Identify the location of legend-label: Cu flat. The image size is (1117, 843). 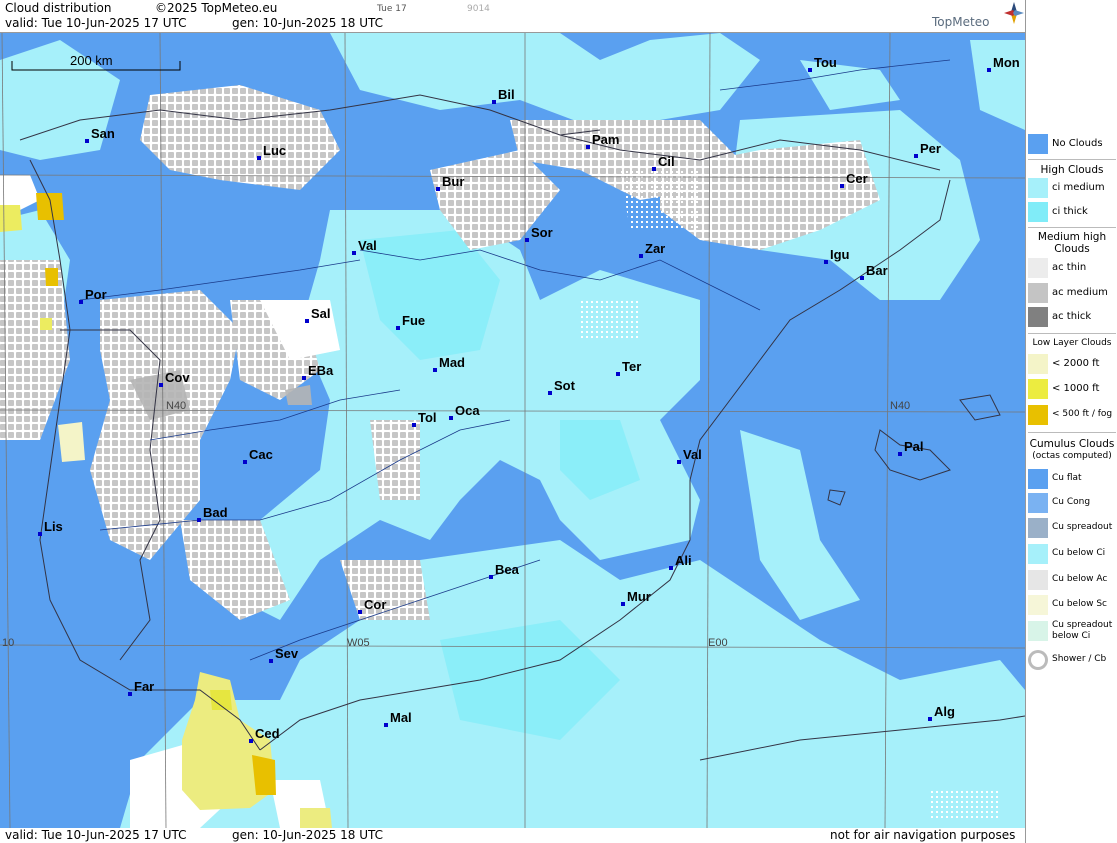
(1067, 478).